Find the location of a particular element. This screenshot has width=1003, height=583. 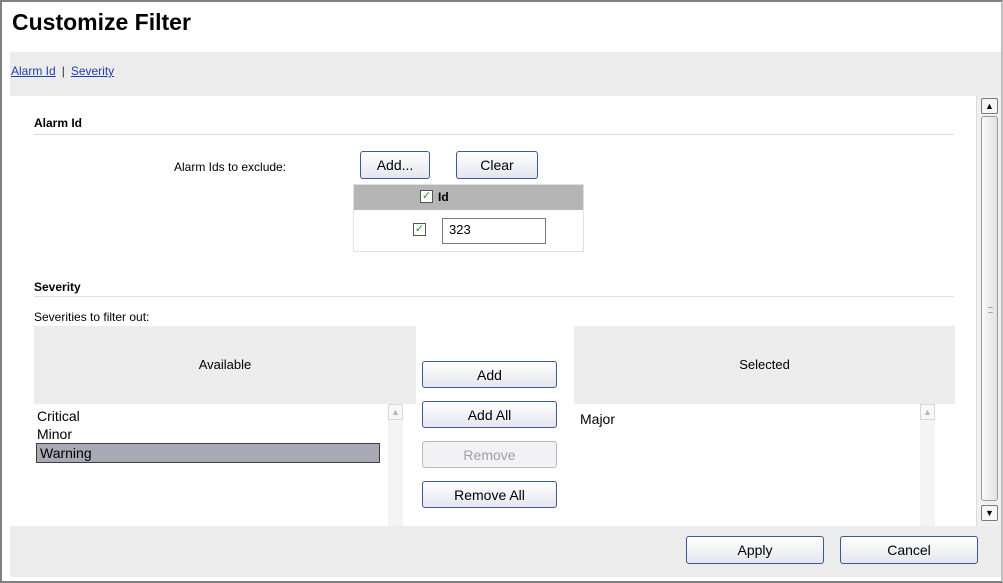

grip-icon is located at coordinates (990, 310).